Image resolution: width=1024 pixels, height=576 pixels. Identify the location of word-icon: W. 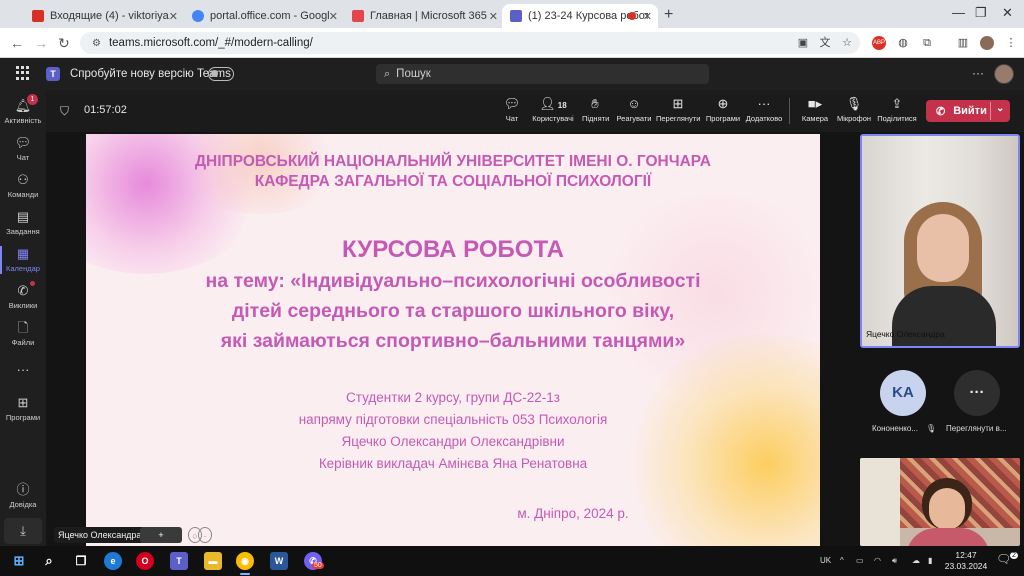
(279, 561).